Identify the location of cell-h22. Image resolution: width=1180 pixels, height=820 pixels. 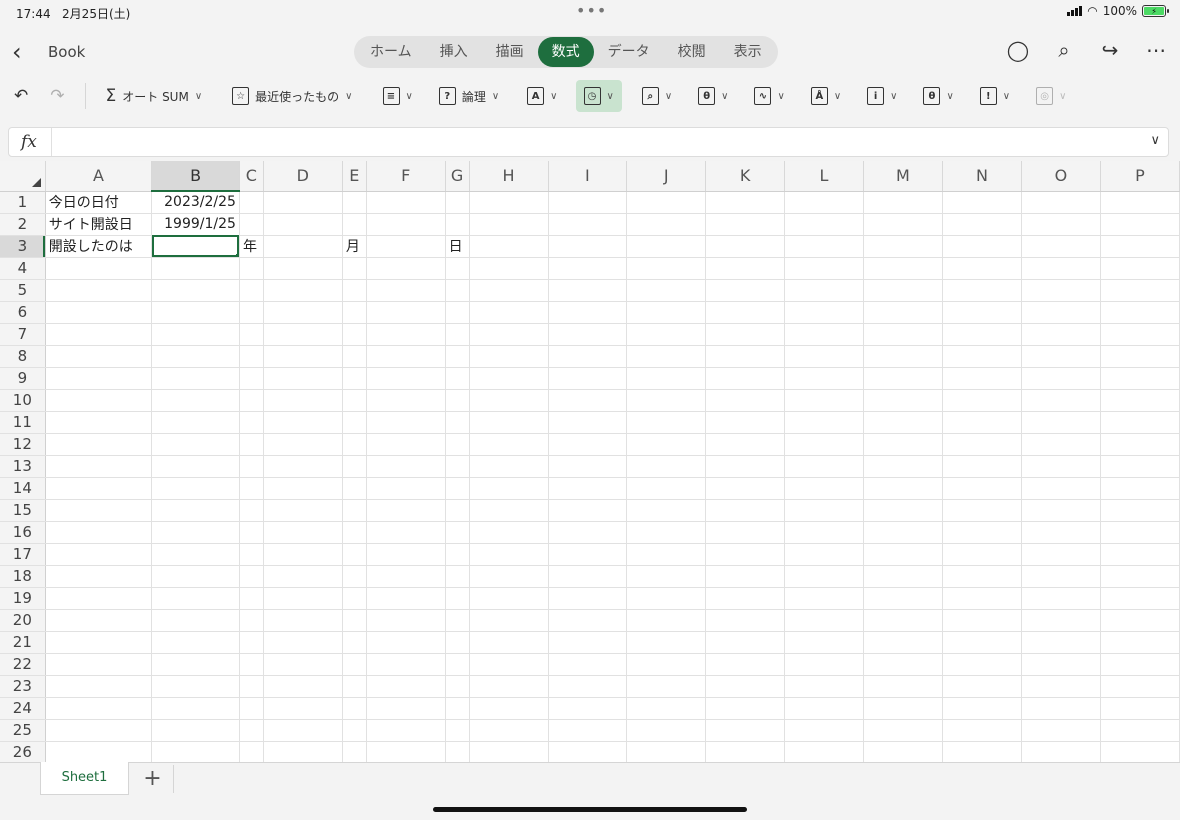
(509, 664).